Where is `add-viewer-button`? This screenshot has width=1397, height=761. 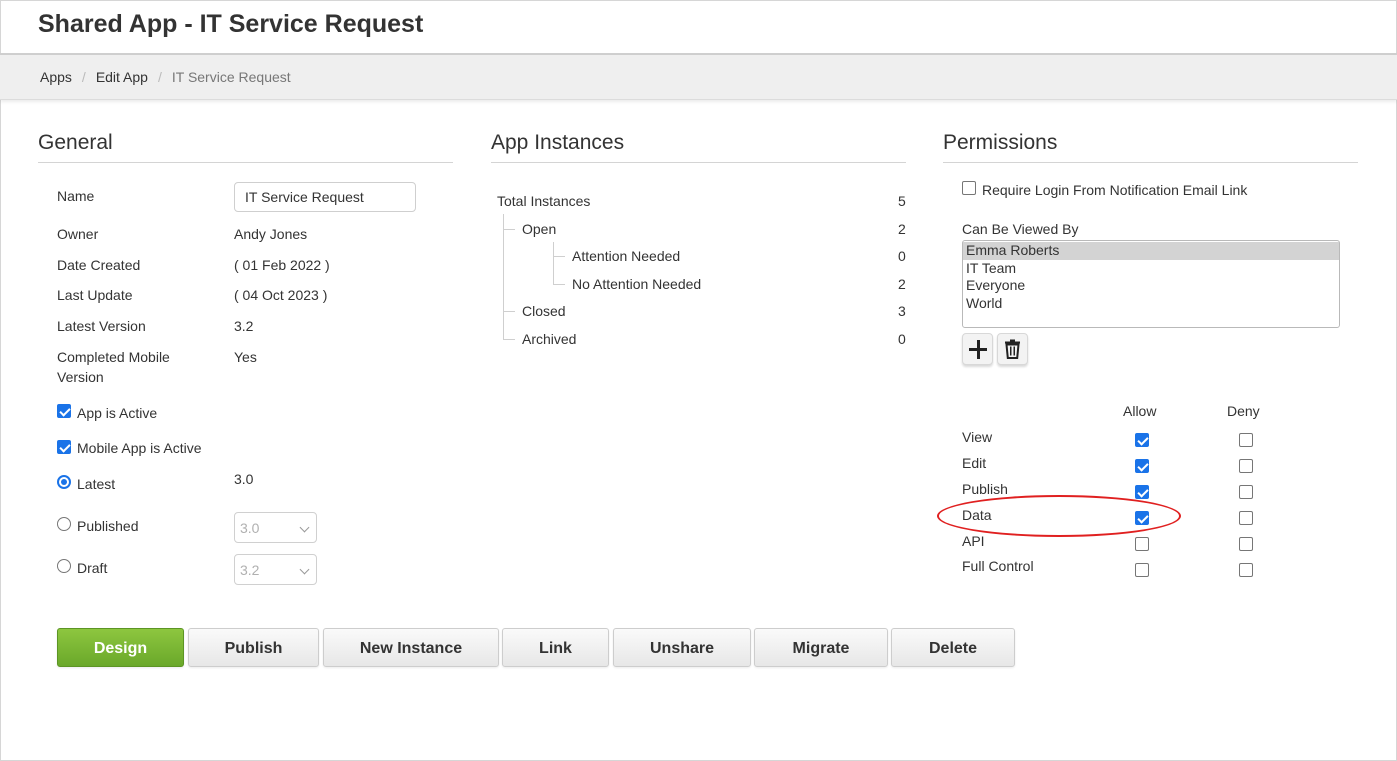 add-viewer-button is located at coordinates (977, 349).